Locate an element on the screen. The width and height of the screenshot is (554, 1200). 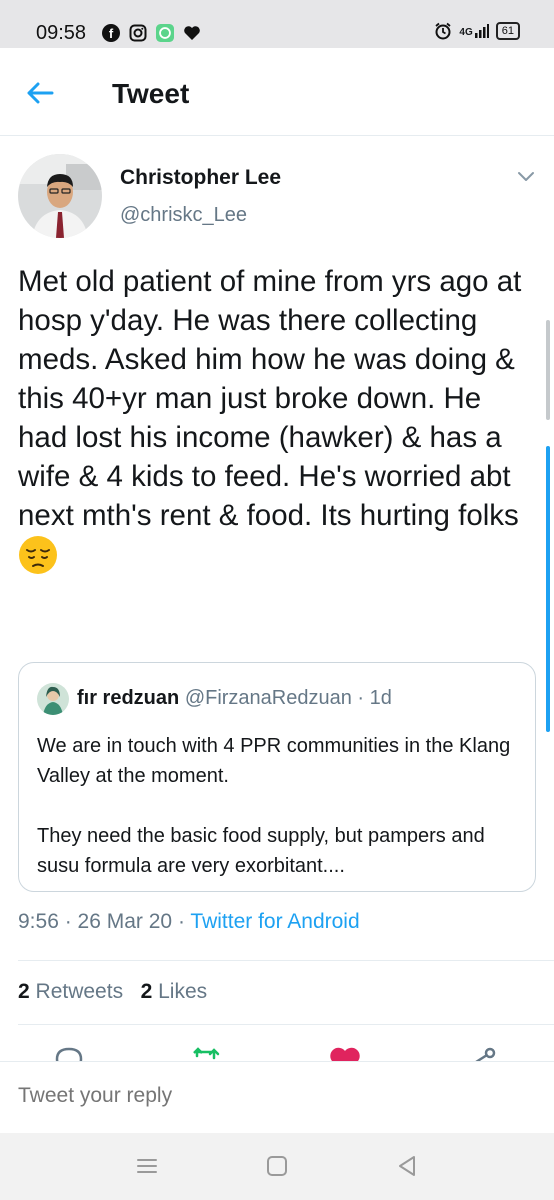
square-icon is located at coordinates (277, 1166).